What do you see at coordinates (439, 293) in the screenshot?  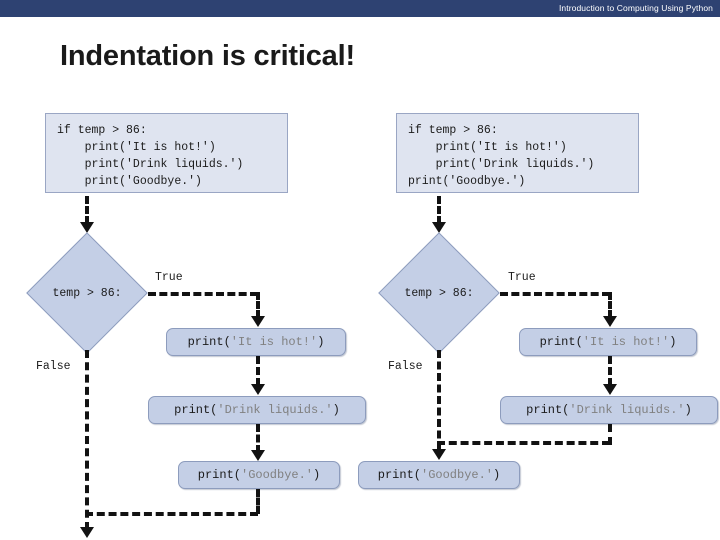 I see `decision-label-right: temp > 86:` at bounding box center [439, 293].